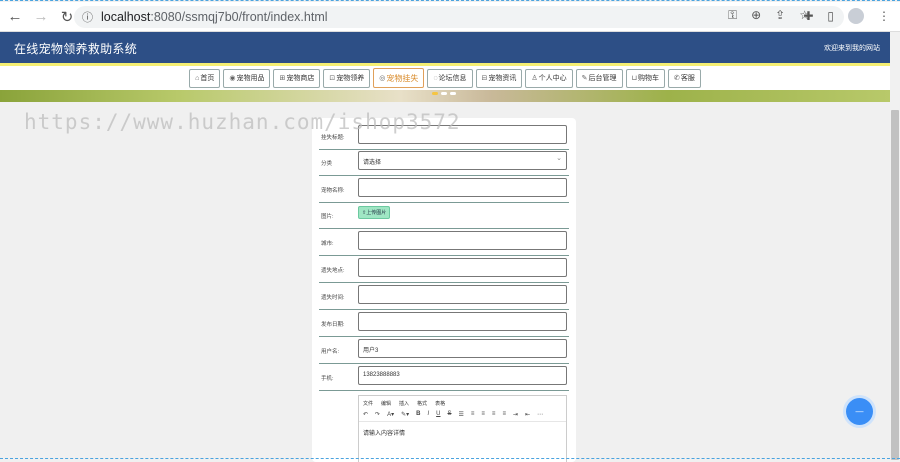  What do you see at coordinates (282, 78) in the screenshot?
I see `shop-icon: ⊞` at bounding box center [282, 78].